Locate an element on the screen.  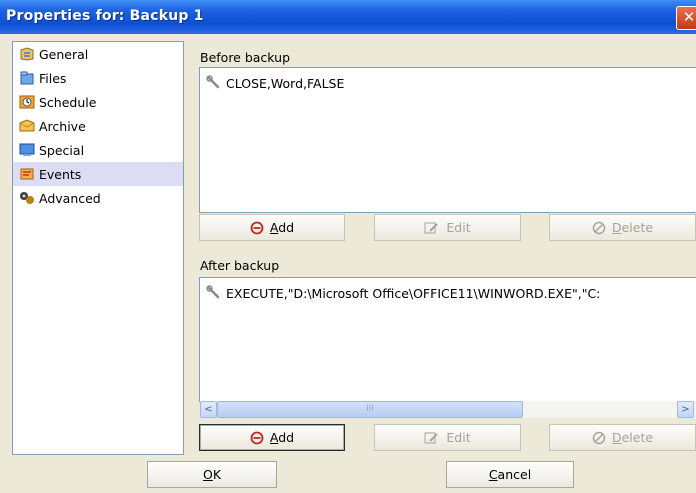
before-edit-button: Edit is located at coordinates (447, 227).